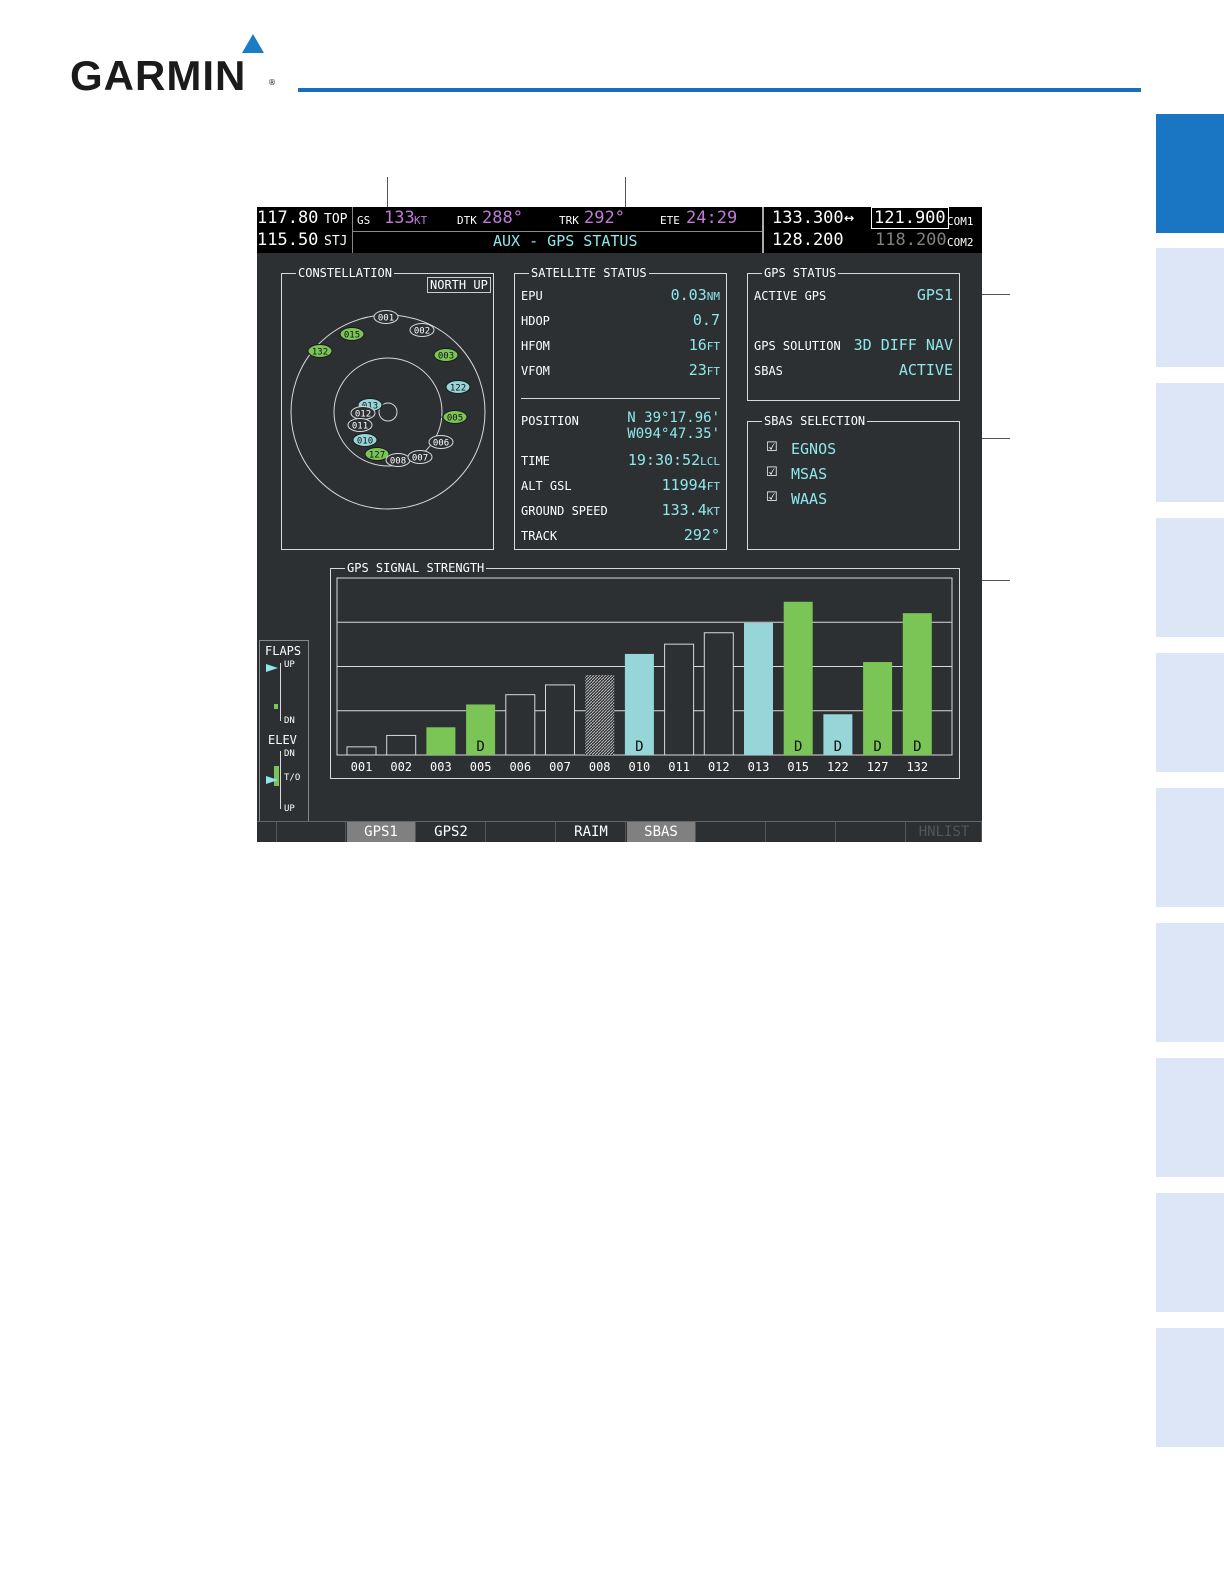  What do you see at coordinates (565, 241) in the screenshot?
I see `page-title: AUX - GPS STATUS` at bounding box center [565, 241].